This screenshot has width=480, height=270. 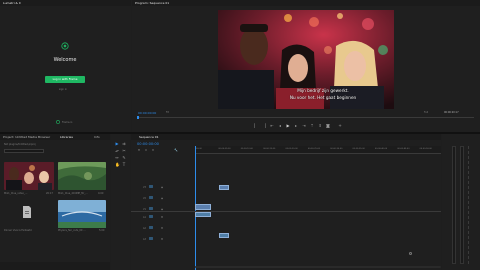 I want to click on linked-selection-icon: ⊂, so click(x=146, y=150).